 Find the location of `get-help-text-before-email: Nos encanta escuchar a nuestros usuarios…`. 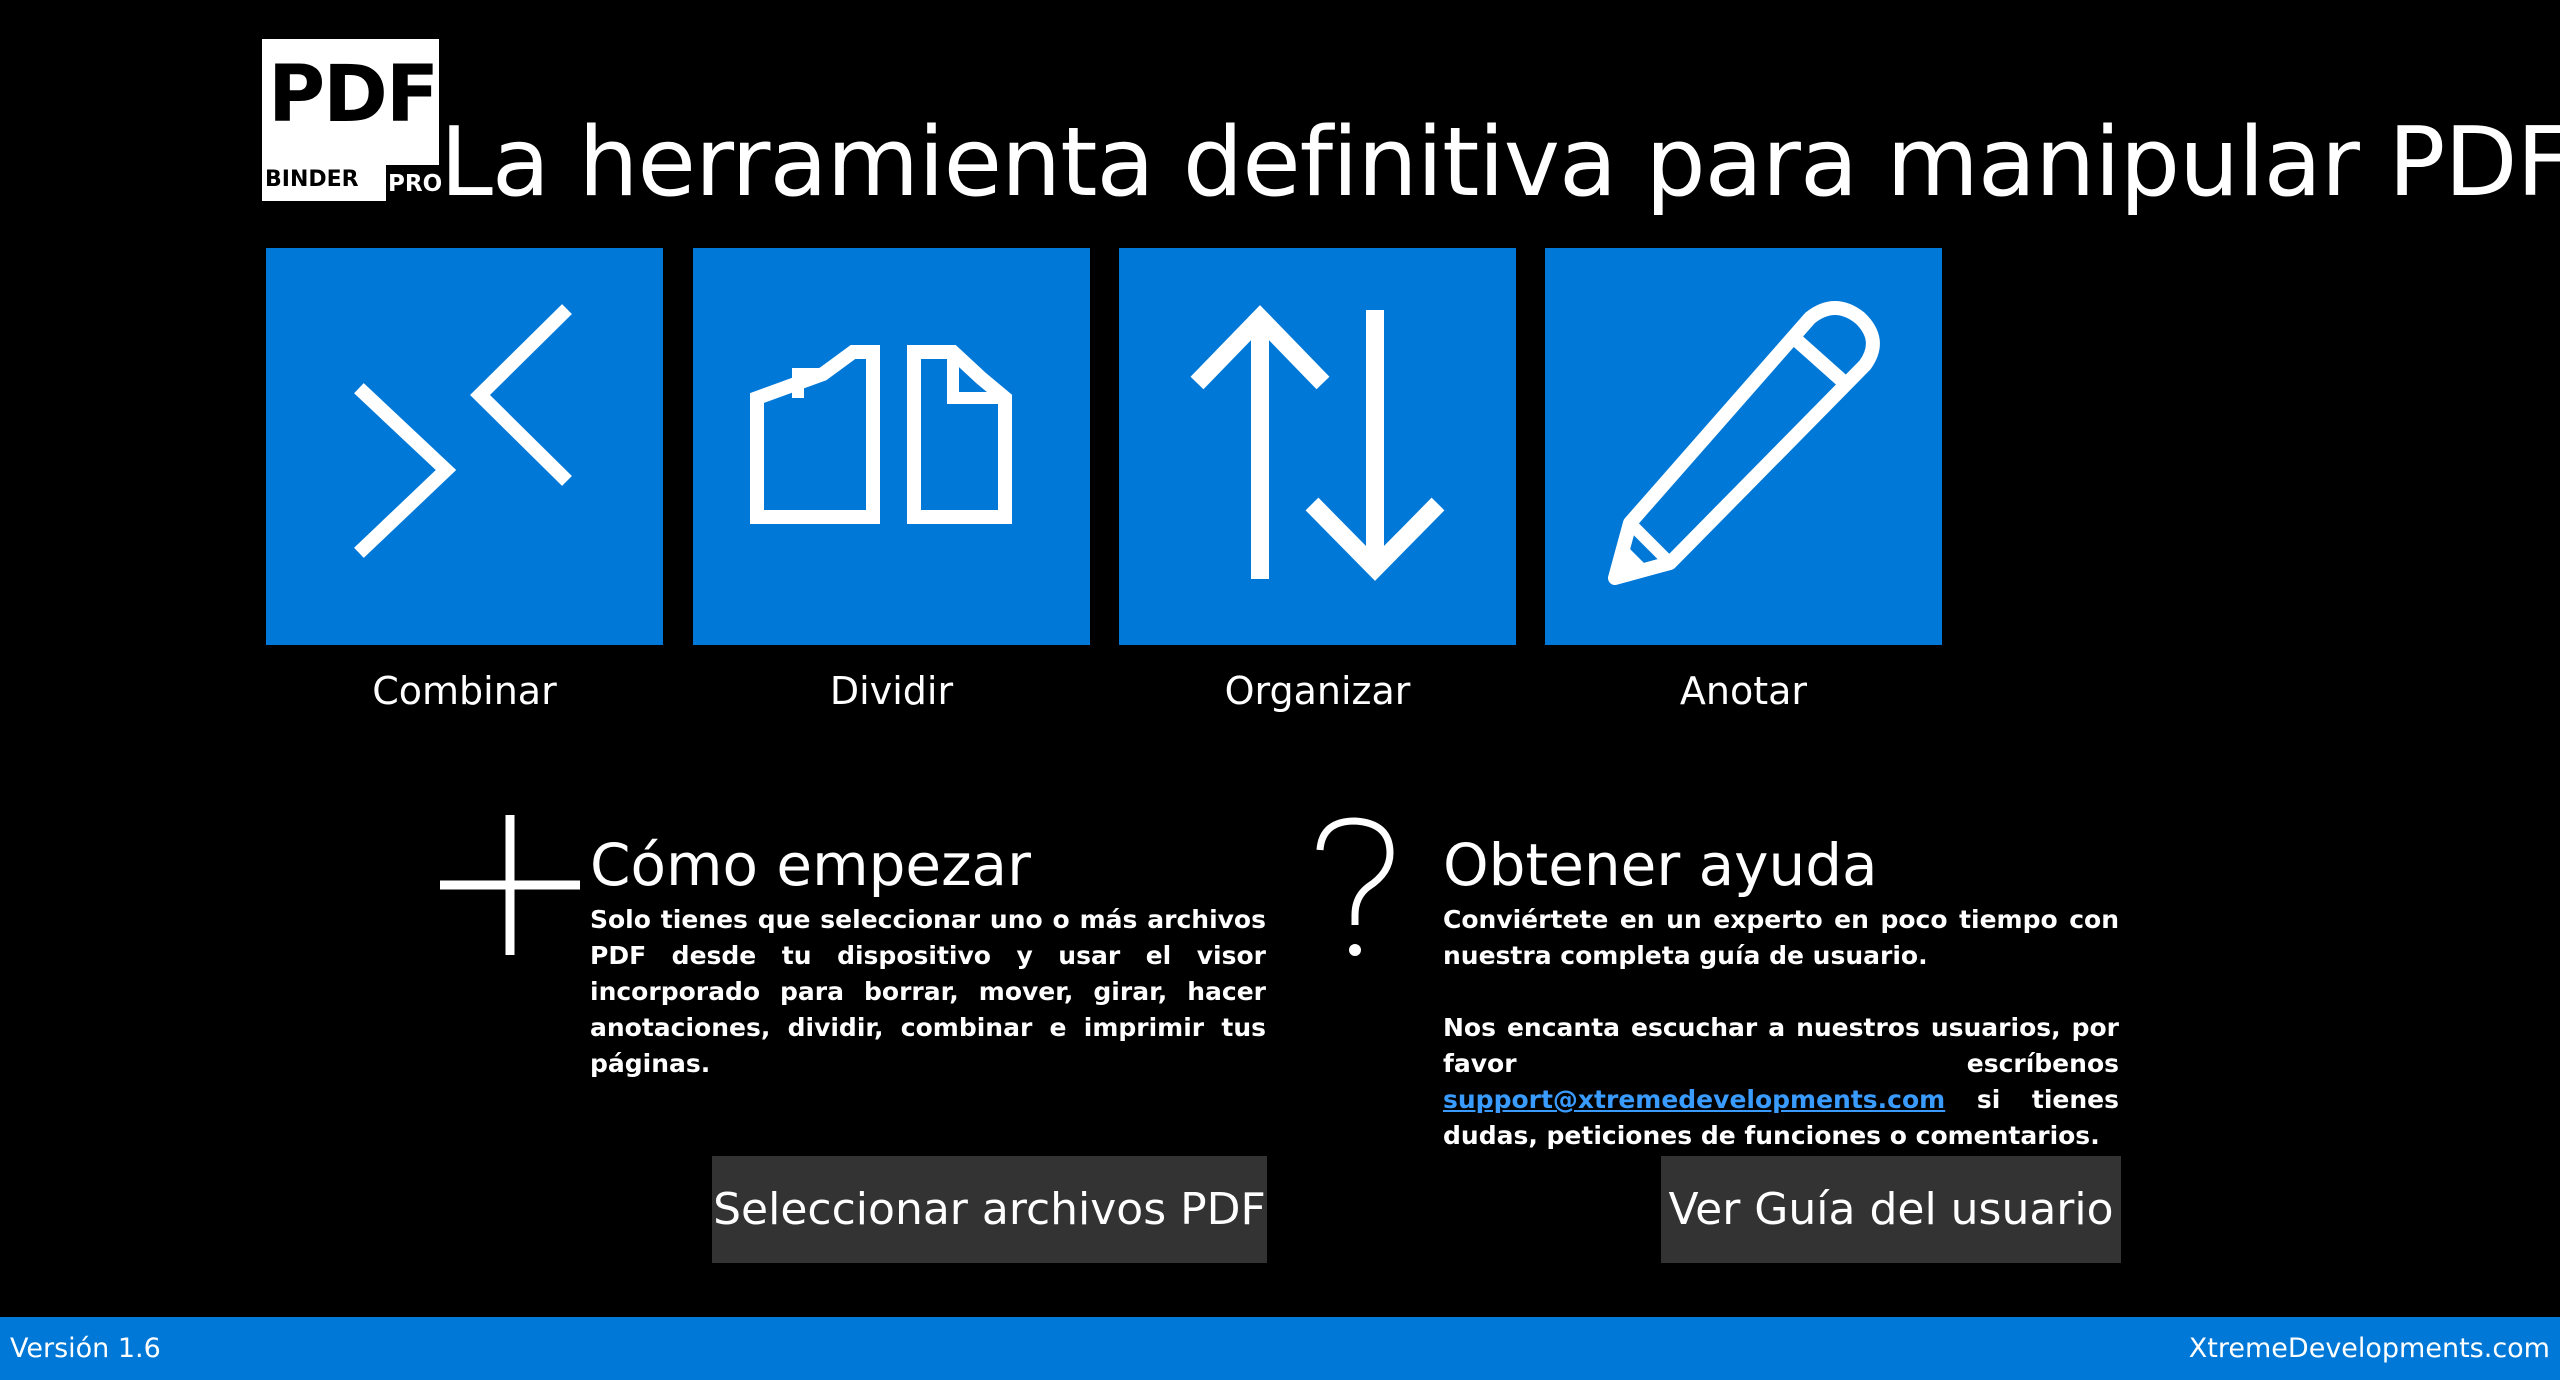

get-help-text-before-email: Nos encanta escuchar a nuestros usuarios… is located at coordinates (1781, 1045).